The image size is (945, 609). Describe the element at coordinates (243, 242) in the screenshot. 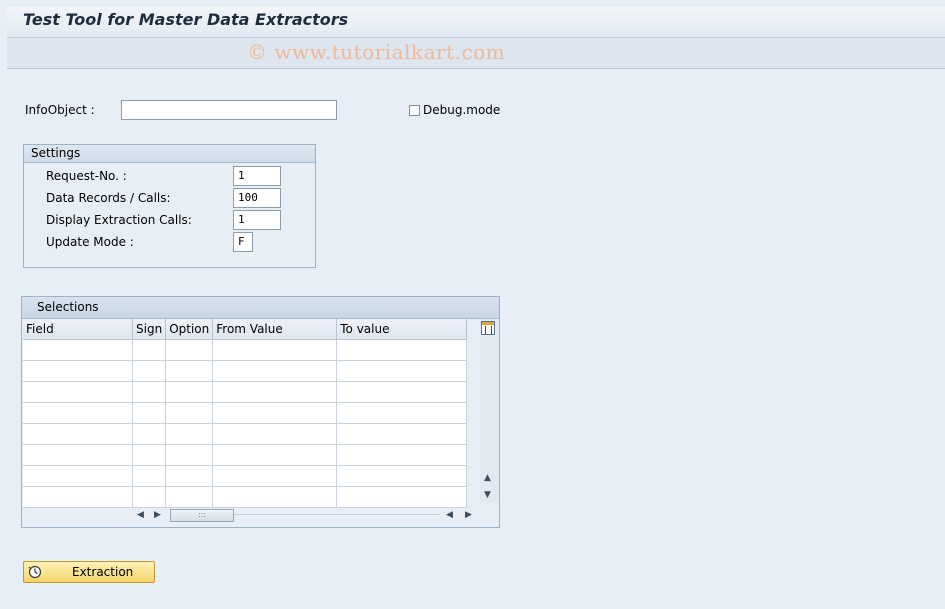

I see `update-mode-input: F` at that location.